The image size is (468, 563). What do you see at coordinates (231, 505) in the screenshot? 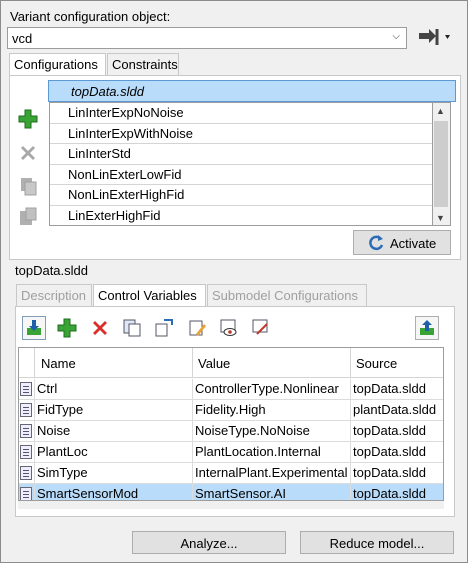
I see `table-horizontal-scrollbar` at bounding box center [231, 505].